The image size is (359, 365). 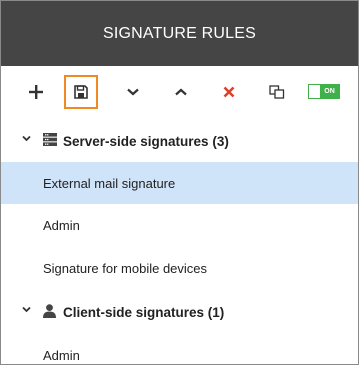 I want to click on list-item: External mail signature, so click(x=179, y=183).